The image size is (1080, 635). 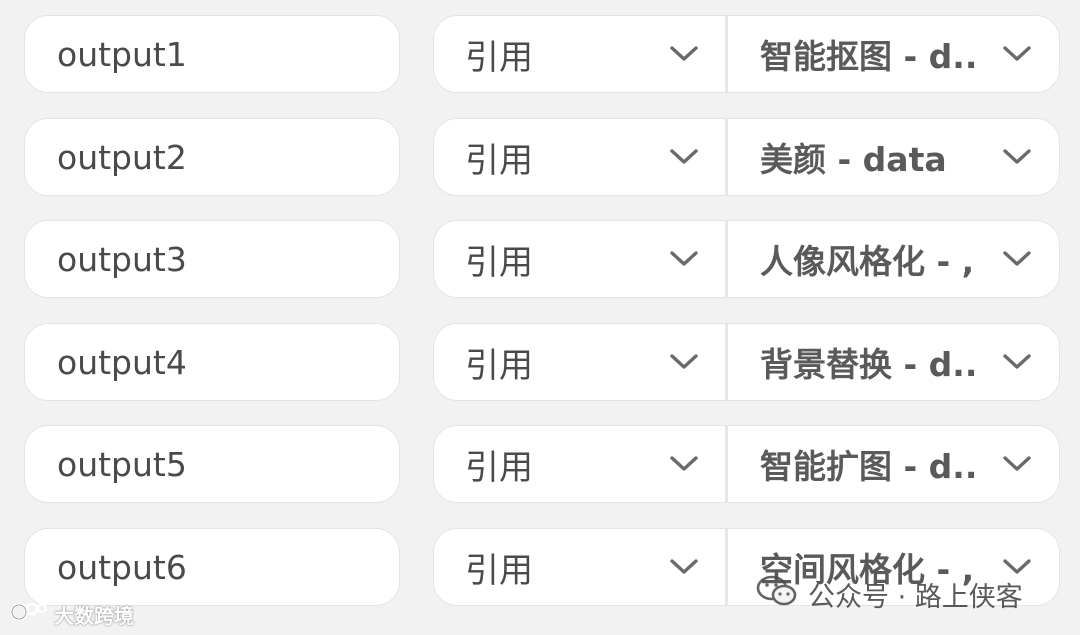 I want to click on watermark-right: 公众号 · 路上侠客, so click(x=889, y=594).